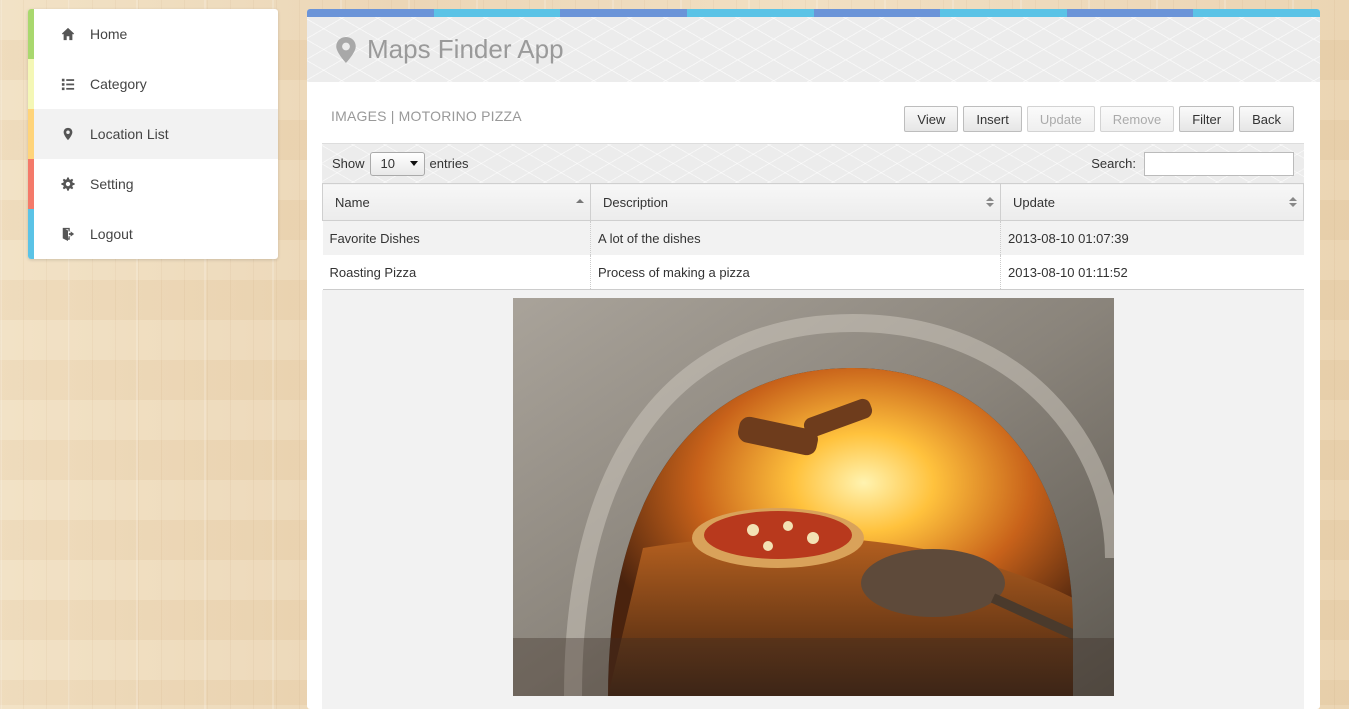 The width and height of the screenshot is (1349, 709). Describe the element at coordinates (992, 119) in the screenshot. I see `insert-button: Insert` at that location.